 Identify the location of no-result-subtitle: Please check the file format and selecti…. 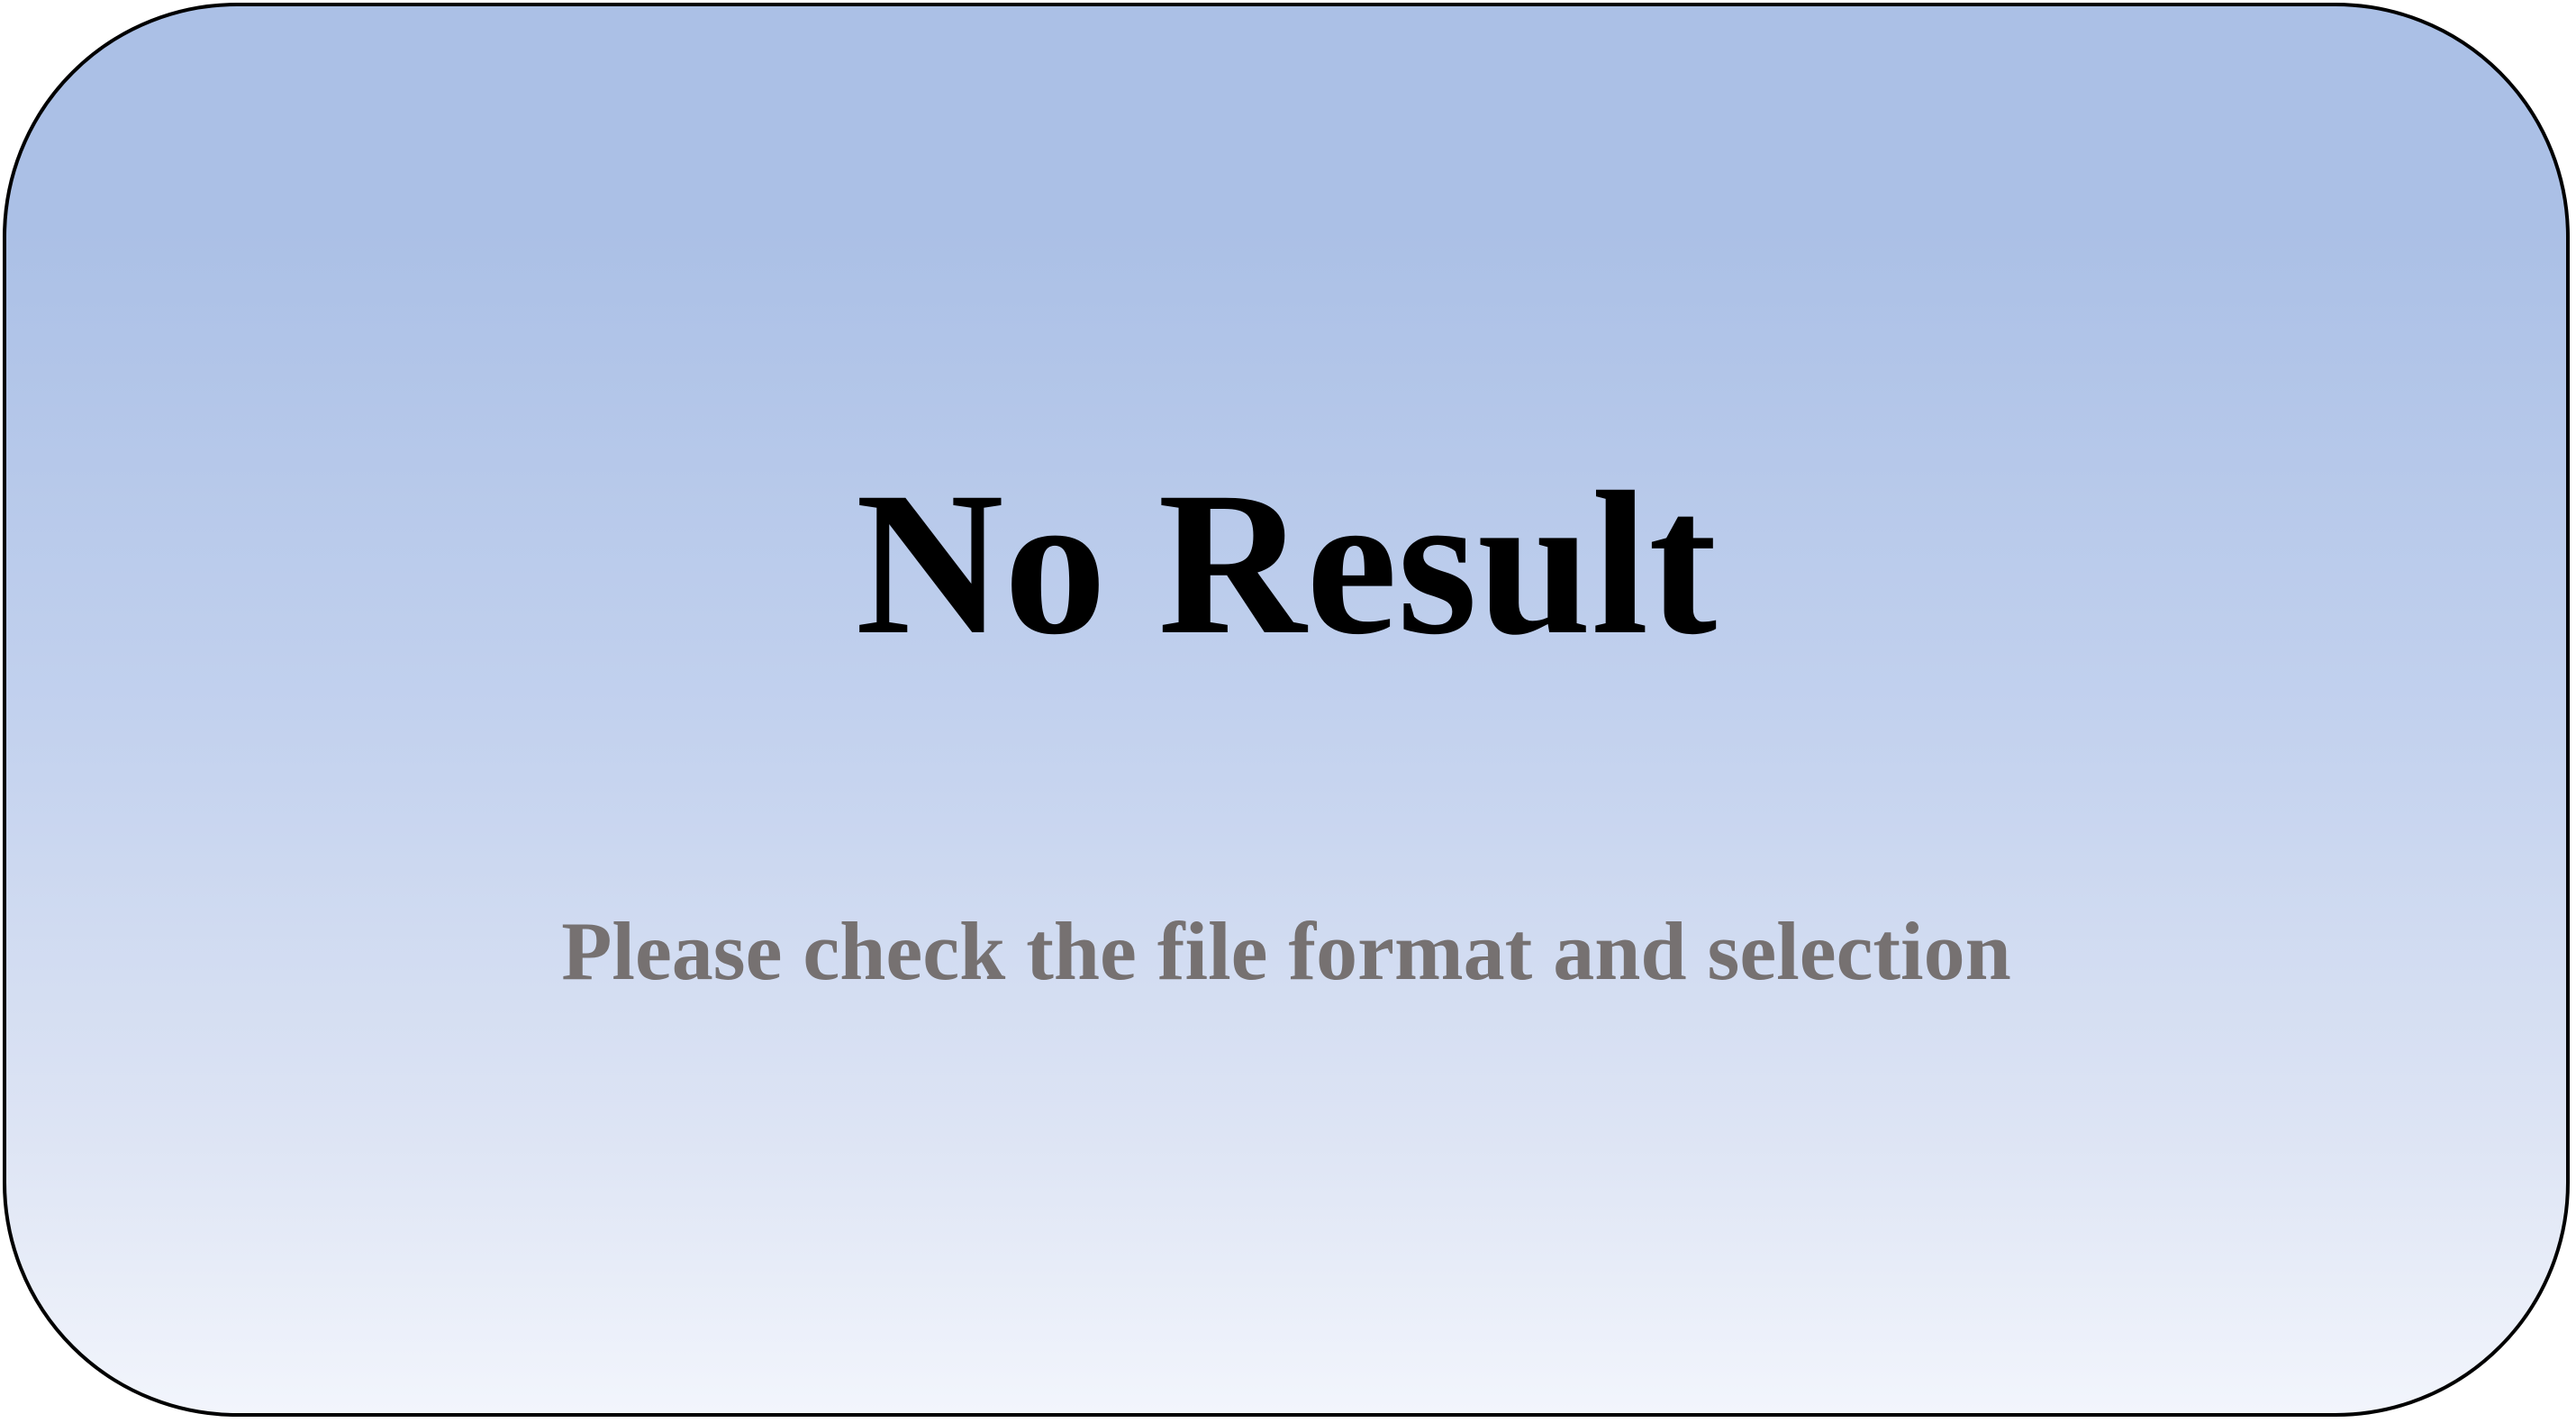
(1286, 951).